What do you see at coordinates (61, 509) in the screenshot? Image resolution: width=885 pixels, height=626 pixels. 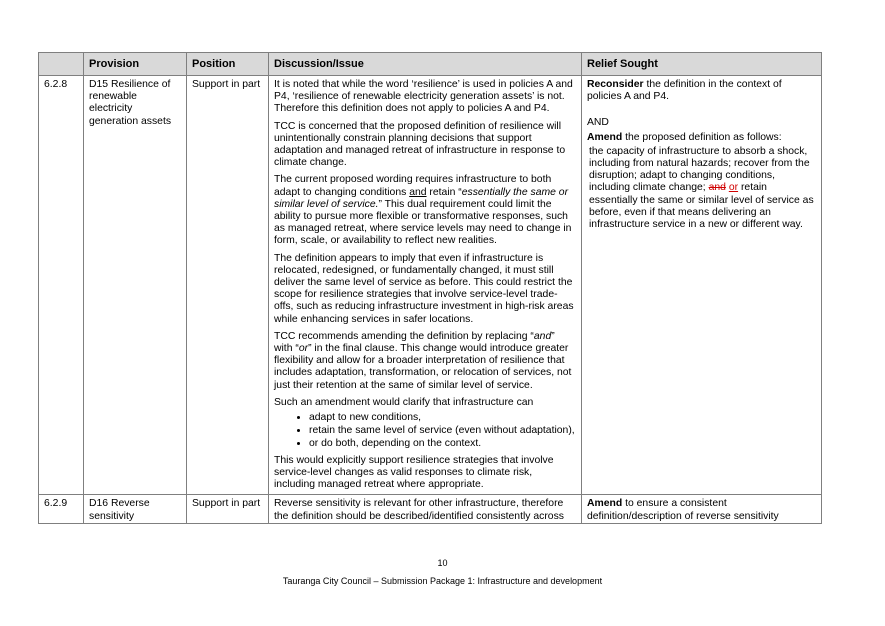 I see `row-ref: 6.2.9` at bounding box center [61, 509].